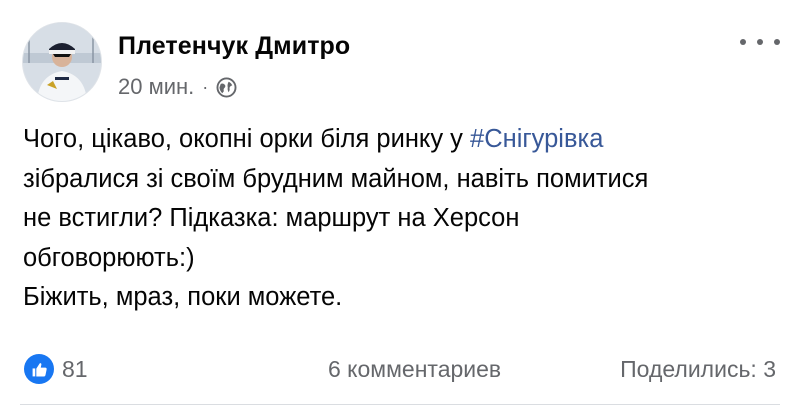 Image resolution: width=800 pixels, height=410 pixels. What do you see at coordinates (75, 369) in the screenshot?
I see `reaction-count: 81` at bounding box center [75, 369].